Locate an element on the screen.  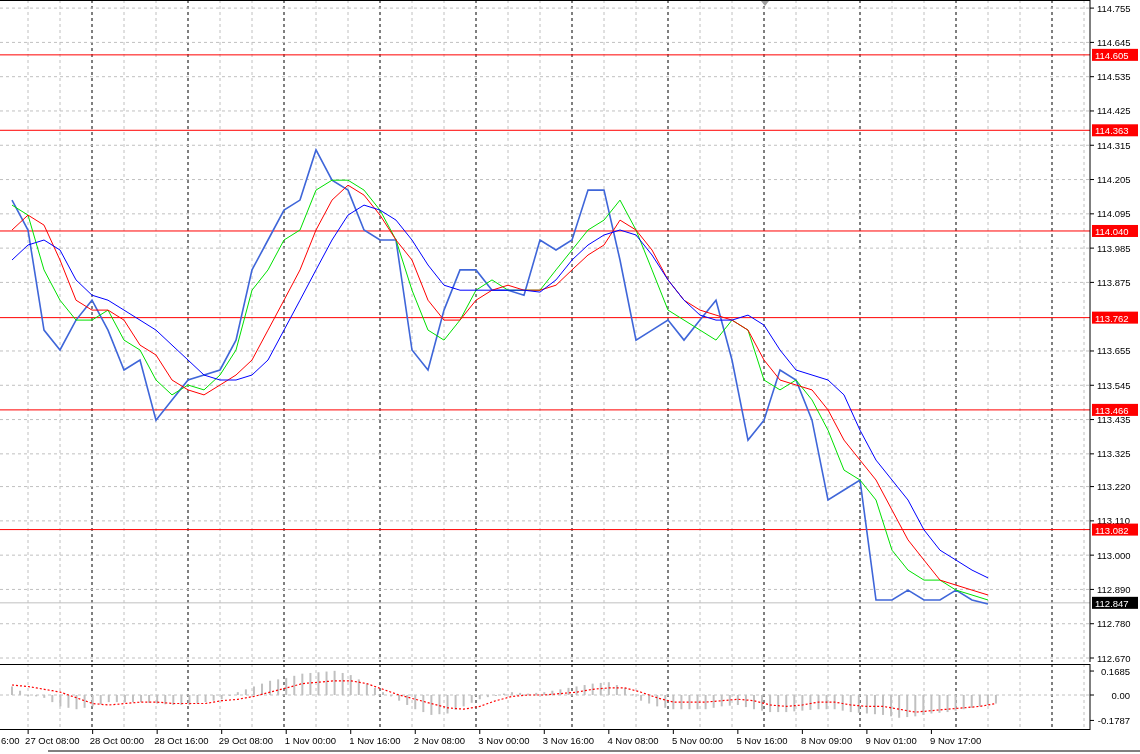
y-tick-label: 113.875 is located at coordinates (1114, 282).